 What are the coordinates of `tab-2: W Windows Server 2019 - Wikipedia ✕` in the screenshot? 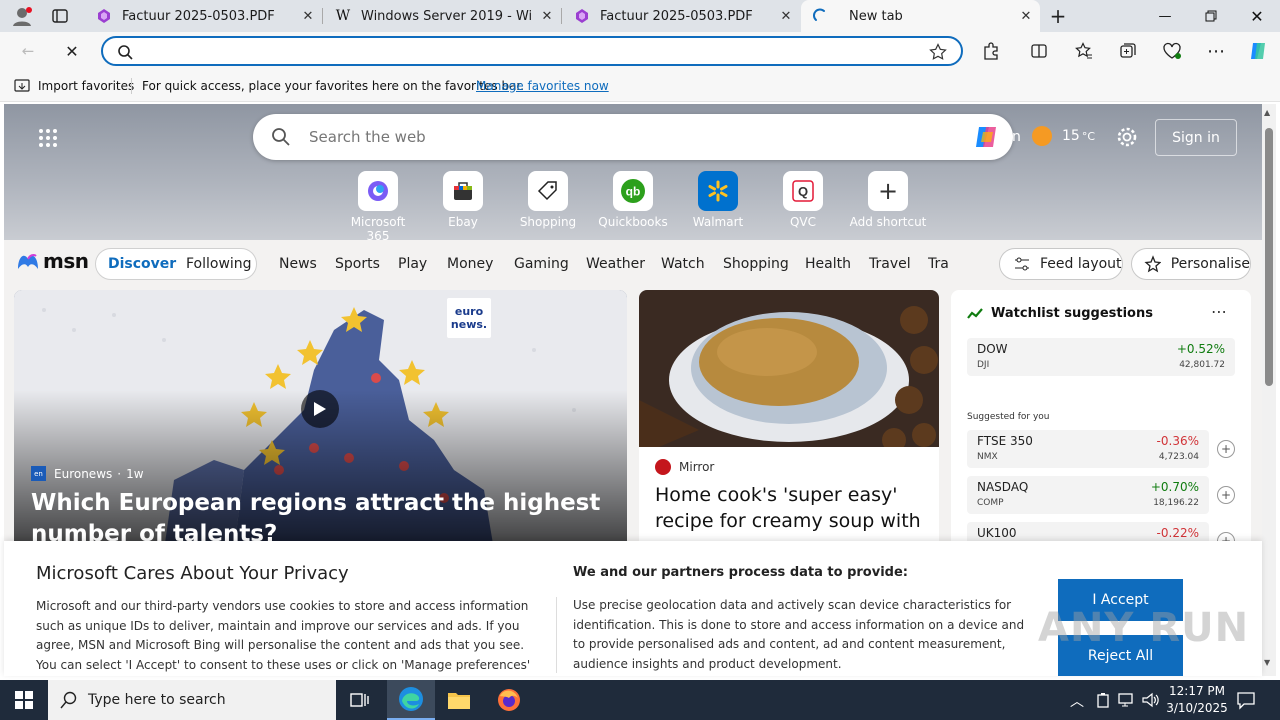 It's located at (442, 16).